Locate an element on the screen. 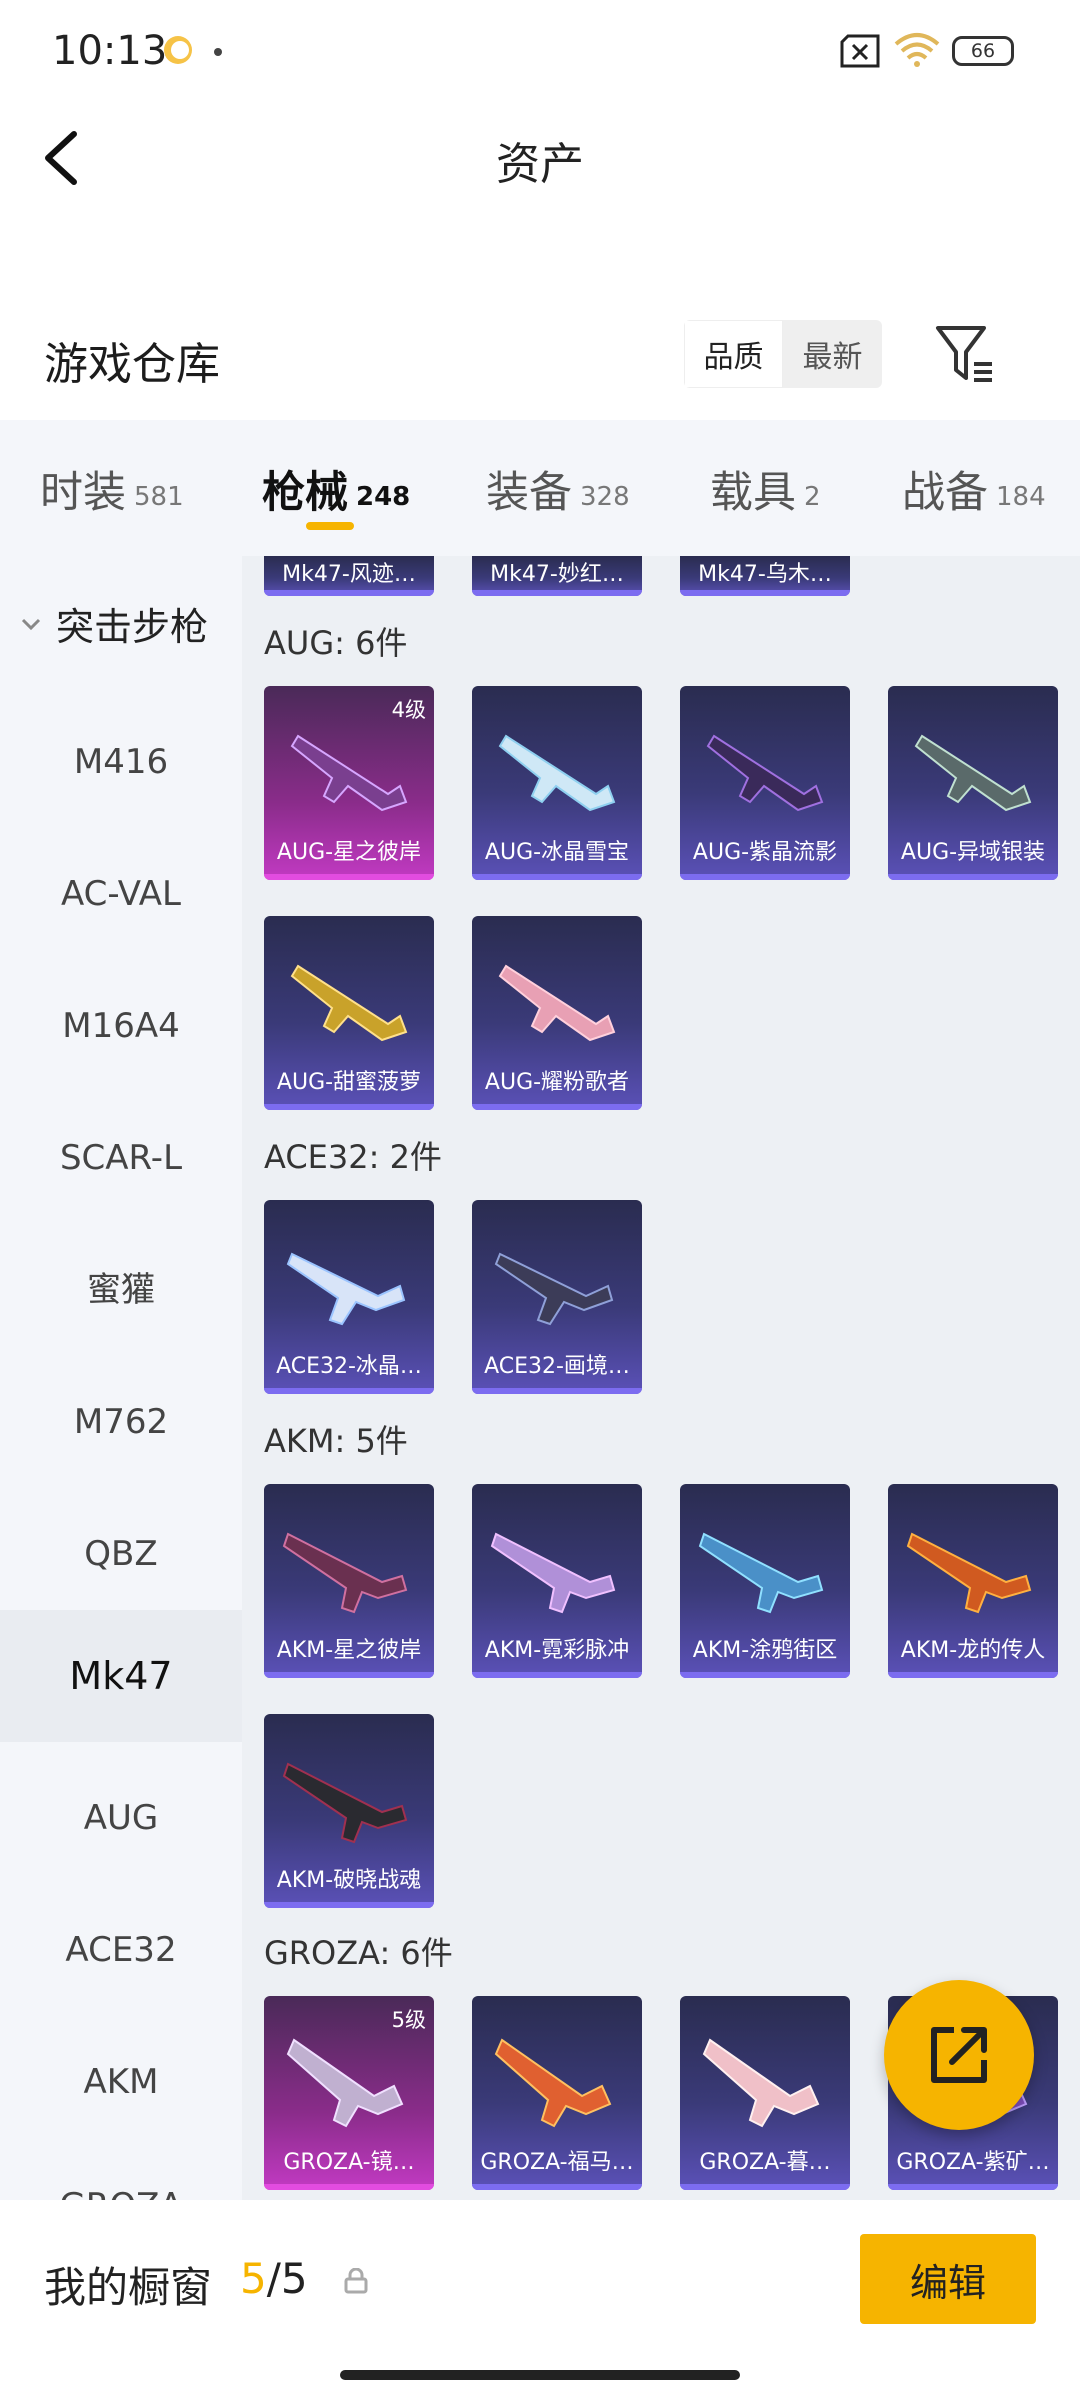  sidebar-item-groza: GROZA is located at coordinates (121, 2188).